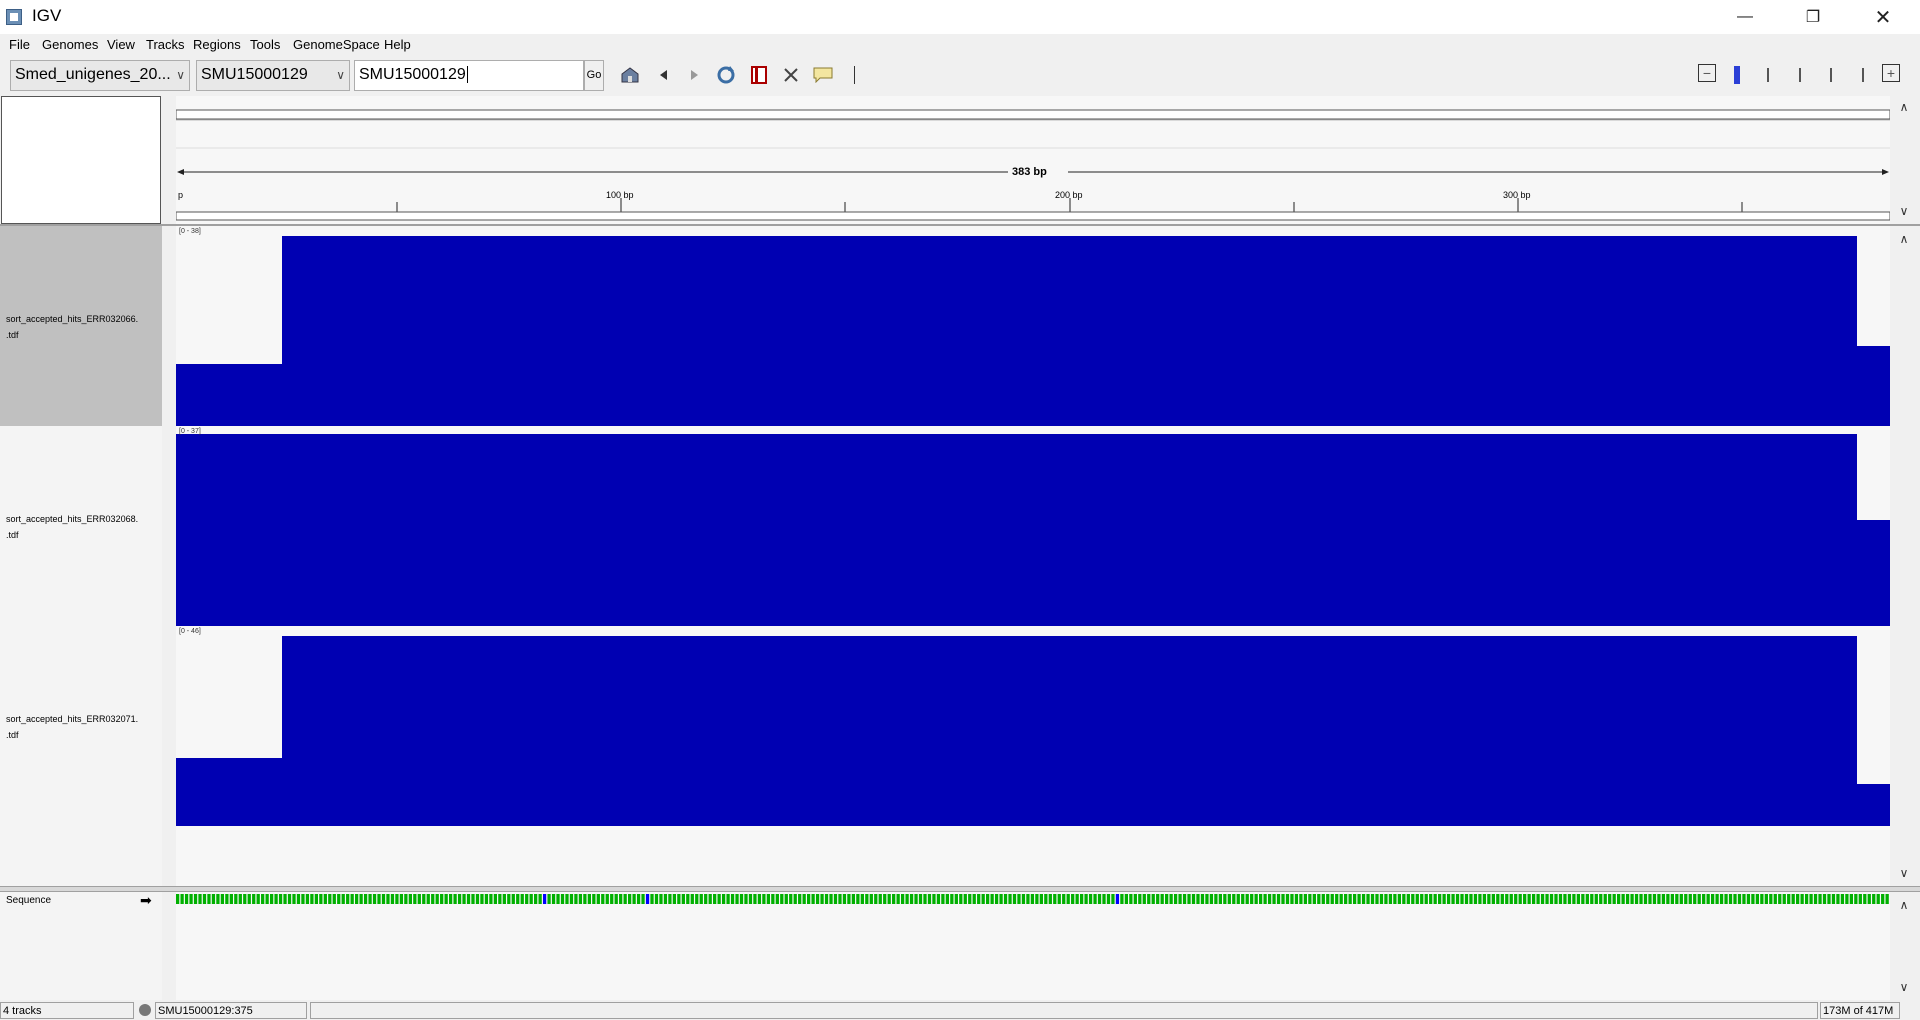 The width and height of the screenshot is (1920, 1020). Describe the element at coordinates (146, 900) in the screenshot. I see `right-arrow-icon: ➡` at that location.